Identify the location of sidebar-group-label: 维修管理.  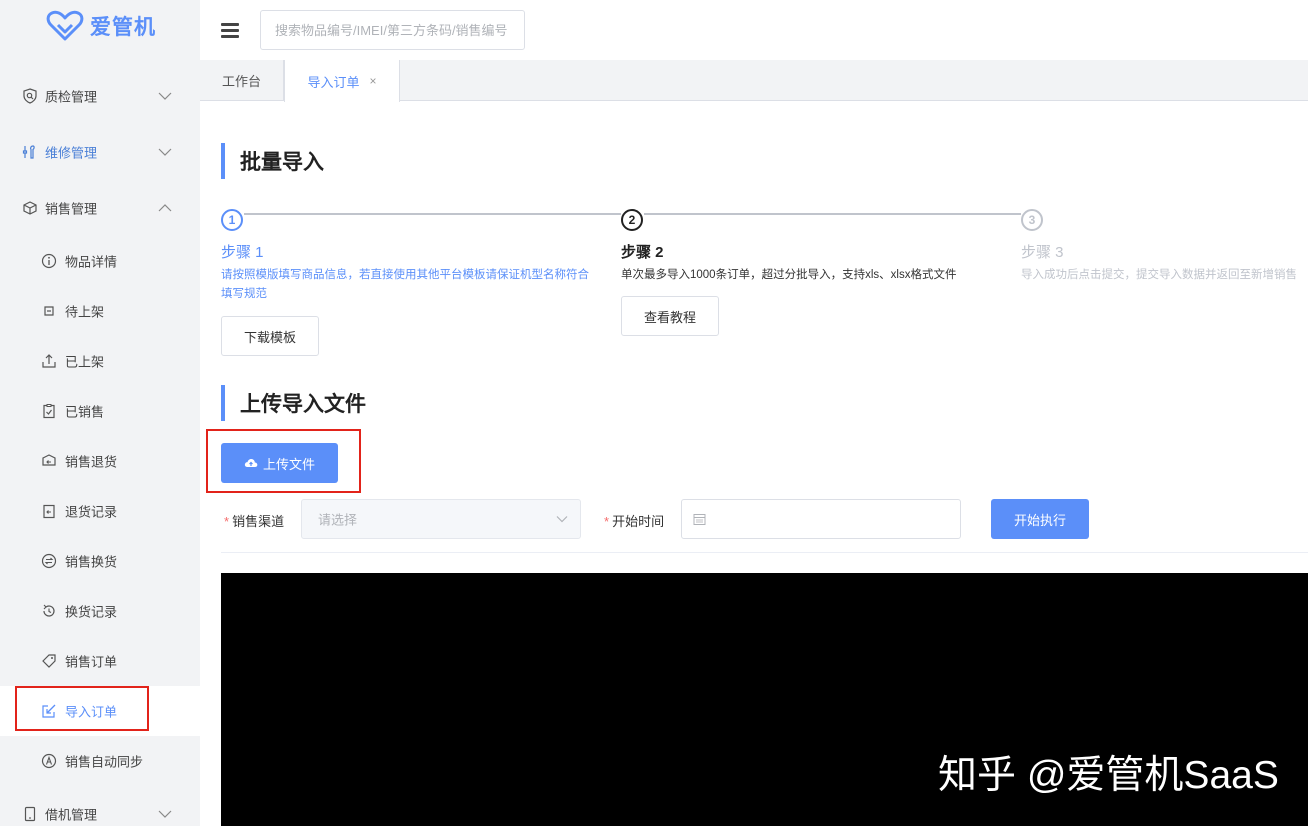
(71, 153).